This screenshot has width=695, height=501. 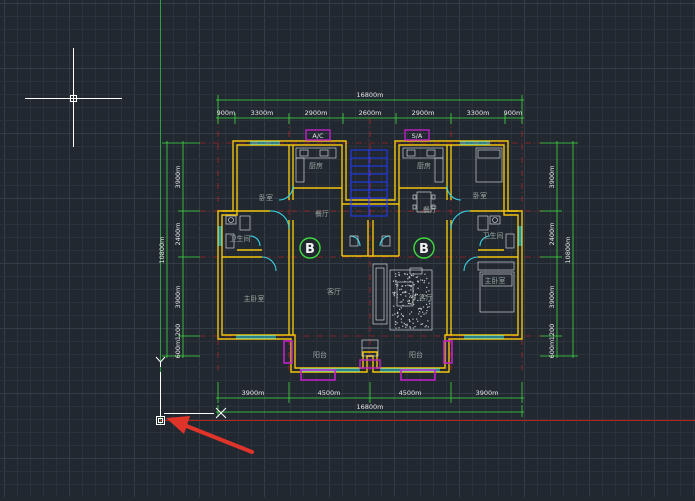 What do you see at coordinates (162, 249) in the screenshot?
I see `dim-left-overall: 10800m` at bounding box center [162, 249].